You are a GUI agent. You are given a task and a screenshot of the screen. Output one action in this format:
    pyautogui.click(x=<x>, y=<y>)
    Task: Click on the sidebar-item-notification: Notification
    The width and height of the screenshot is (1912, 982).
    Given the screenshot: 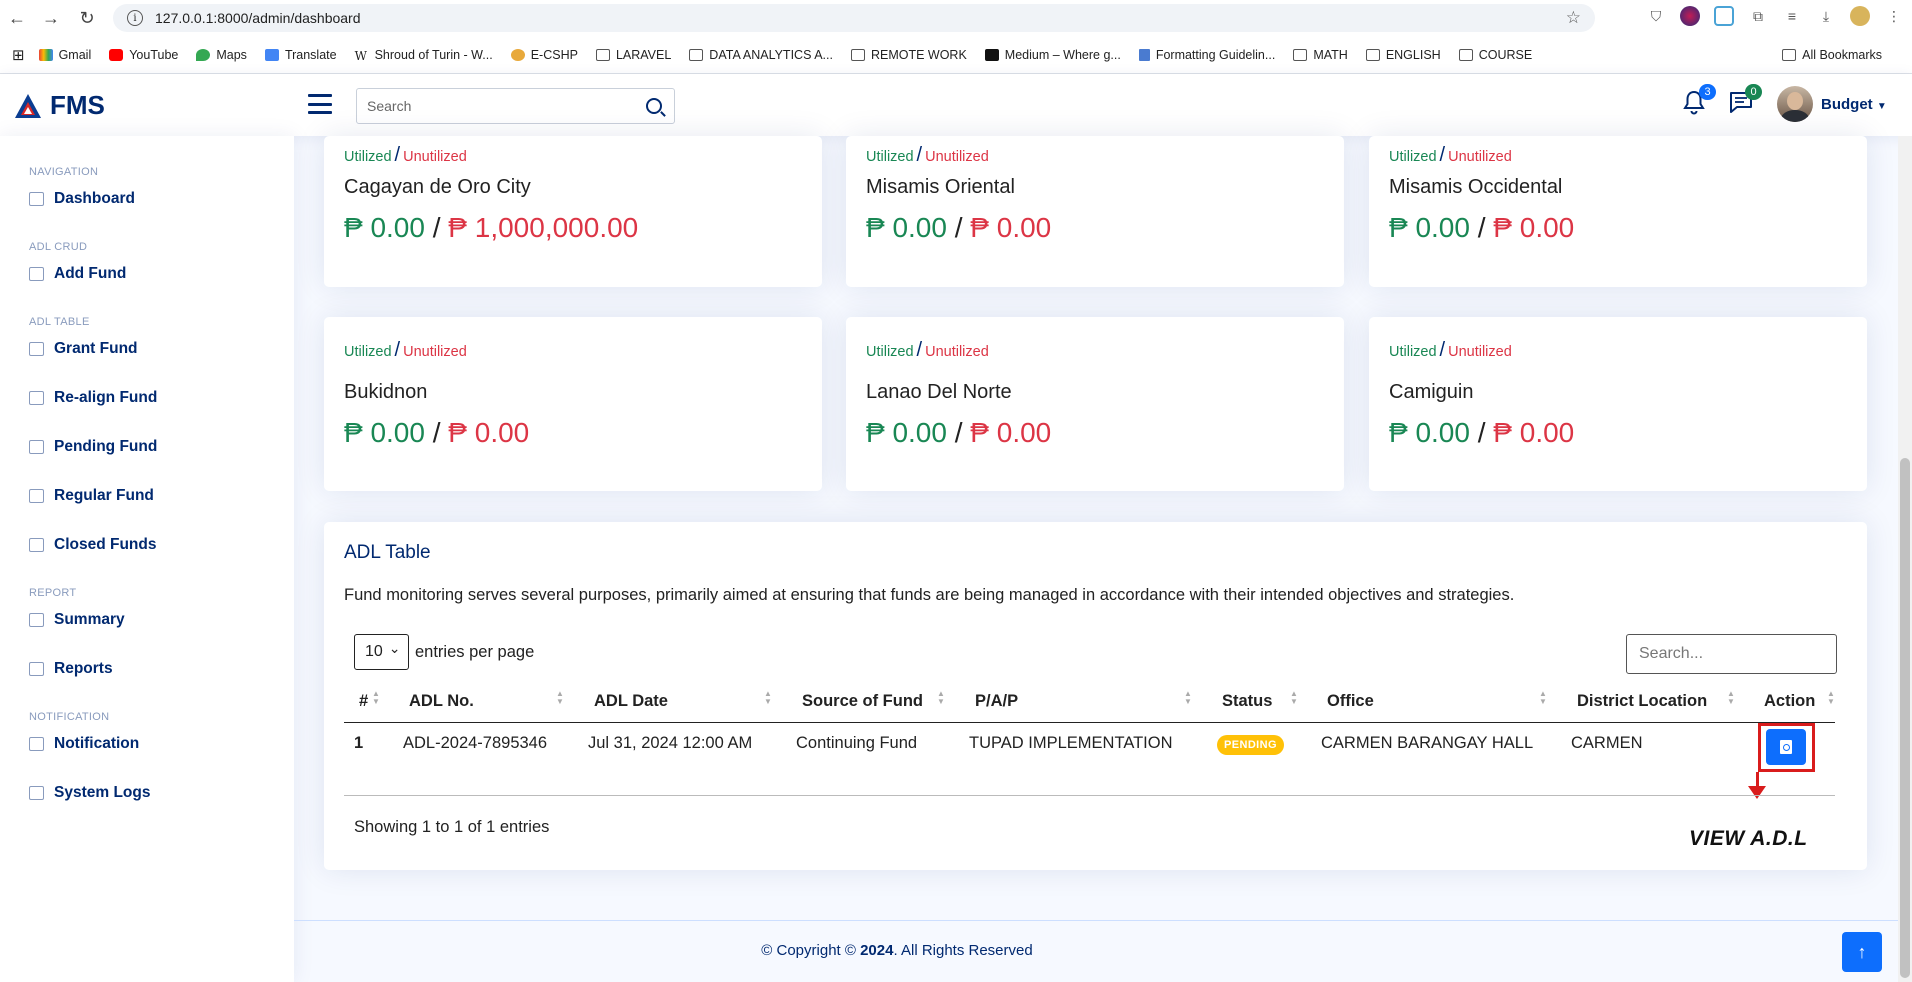 What is the action you would take?
    pyautogui.click(x=84, y=744)
    